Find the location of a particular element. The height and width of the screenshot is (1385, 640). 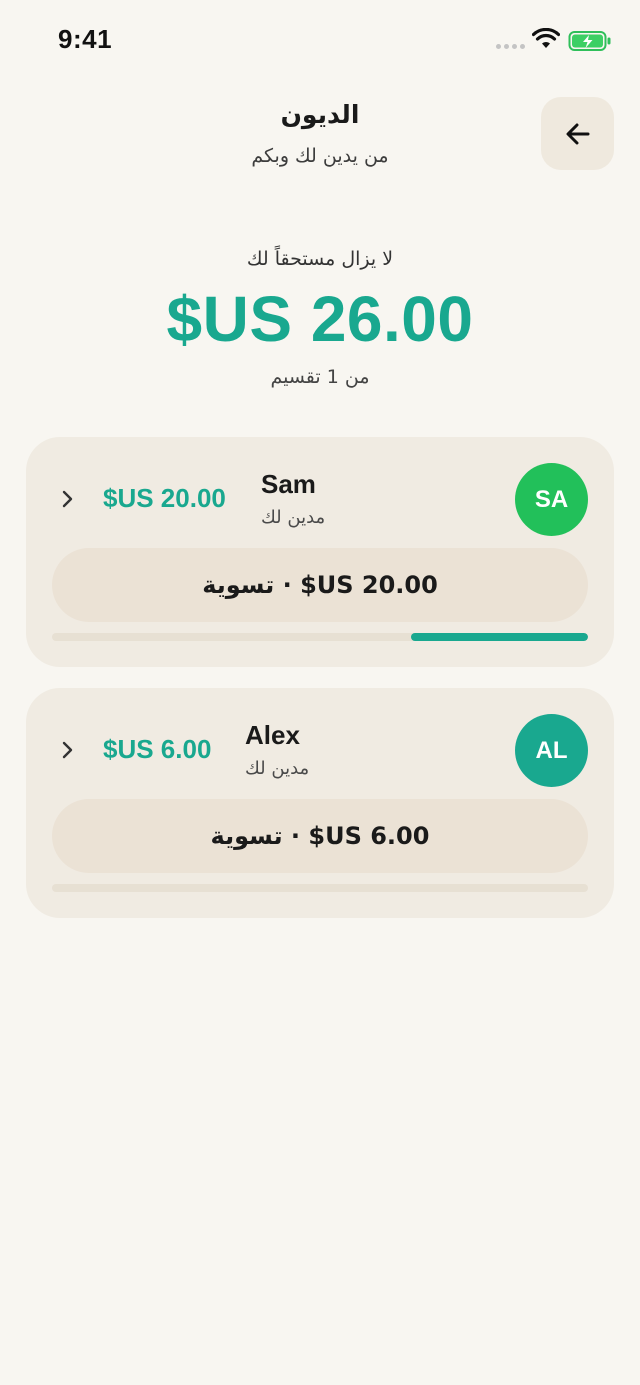

summary-label: لا يزال مستحقاً لك is located at coordinates (320, 259).